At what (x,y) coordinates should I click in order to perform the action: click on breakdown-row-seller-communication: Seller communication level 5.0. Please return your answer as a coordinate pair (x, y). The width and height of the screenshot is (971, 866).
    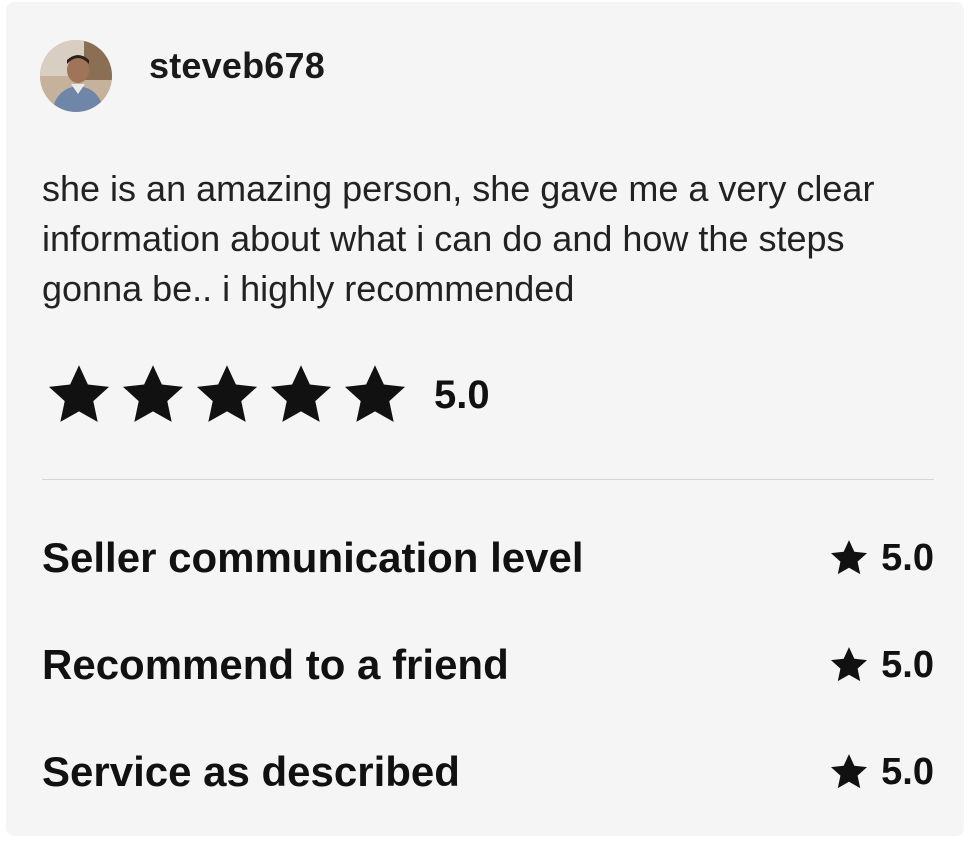
    Looking at the image, I should click on (488, 558).